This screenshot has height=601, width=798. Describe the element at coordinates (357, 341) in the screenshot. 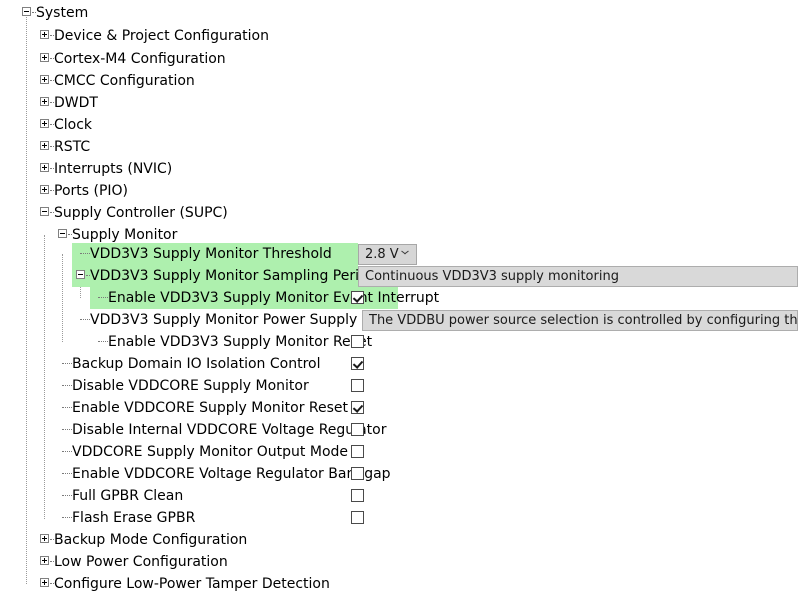

I see `checkbox-vdd3v3-reset` at that location.